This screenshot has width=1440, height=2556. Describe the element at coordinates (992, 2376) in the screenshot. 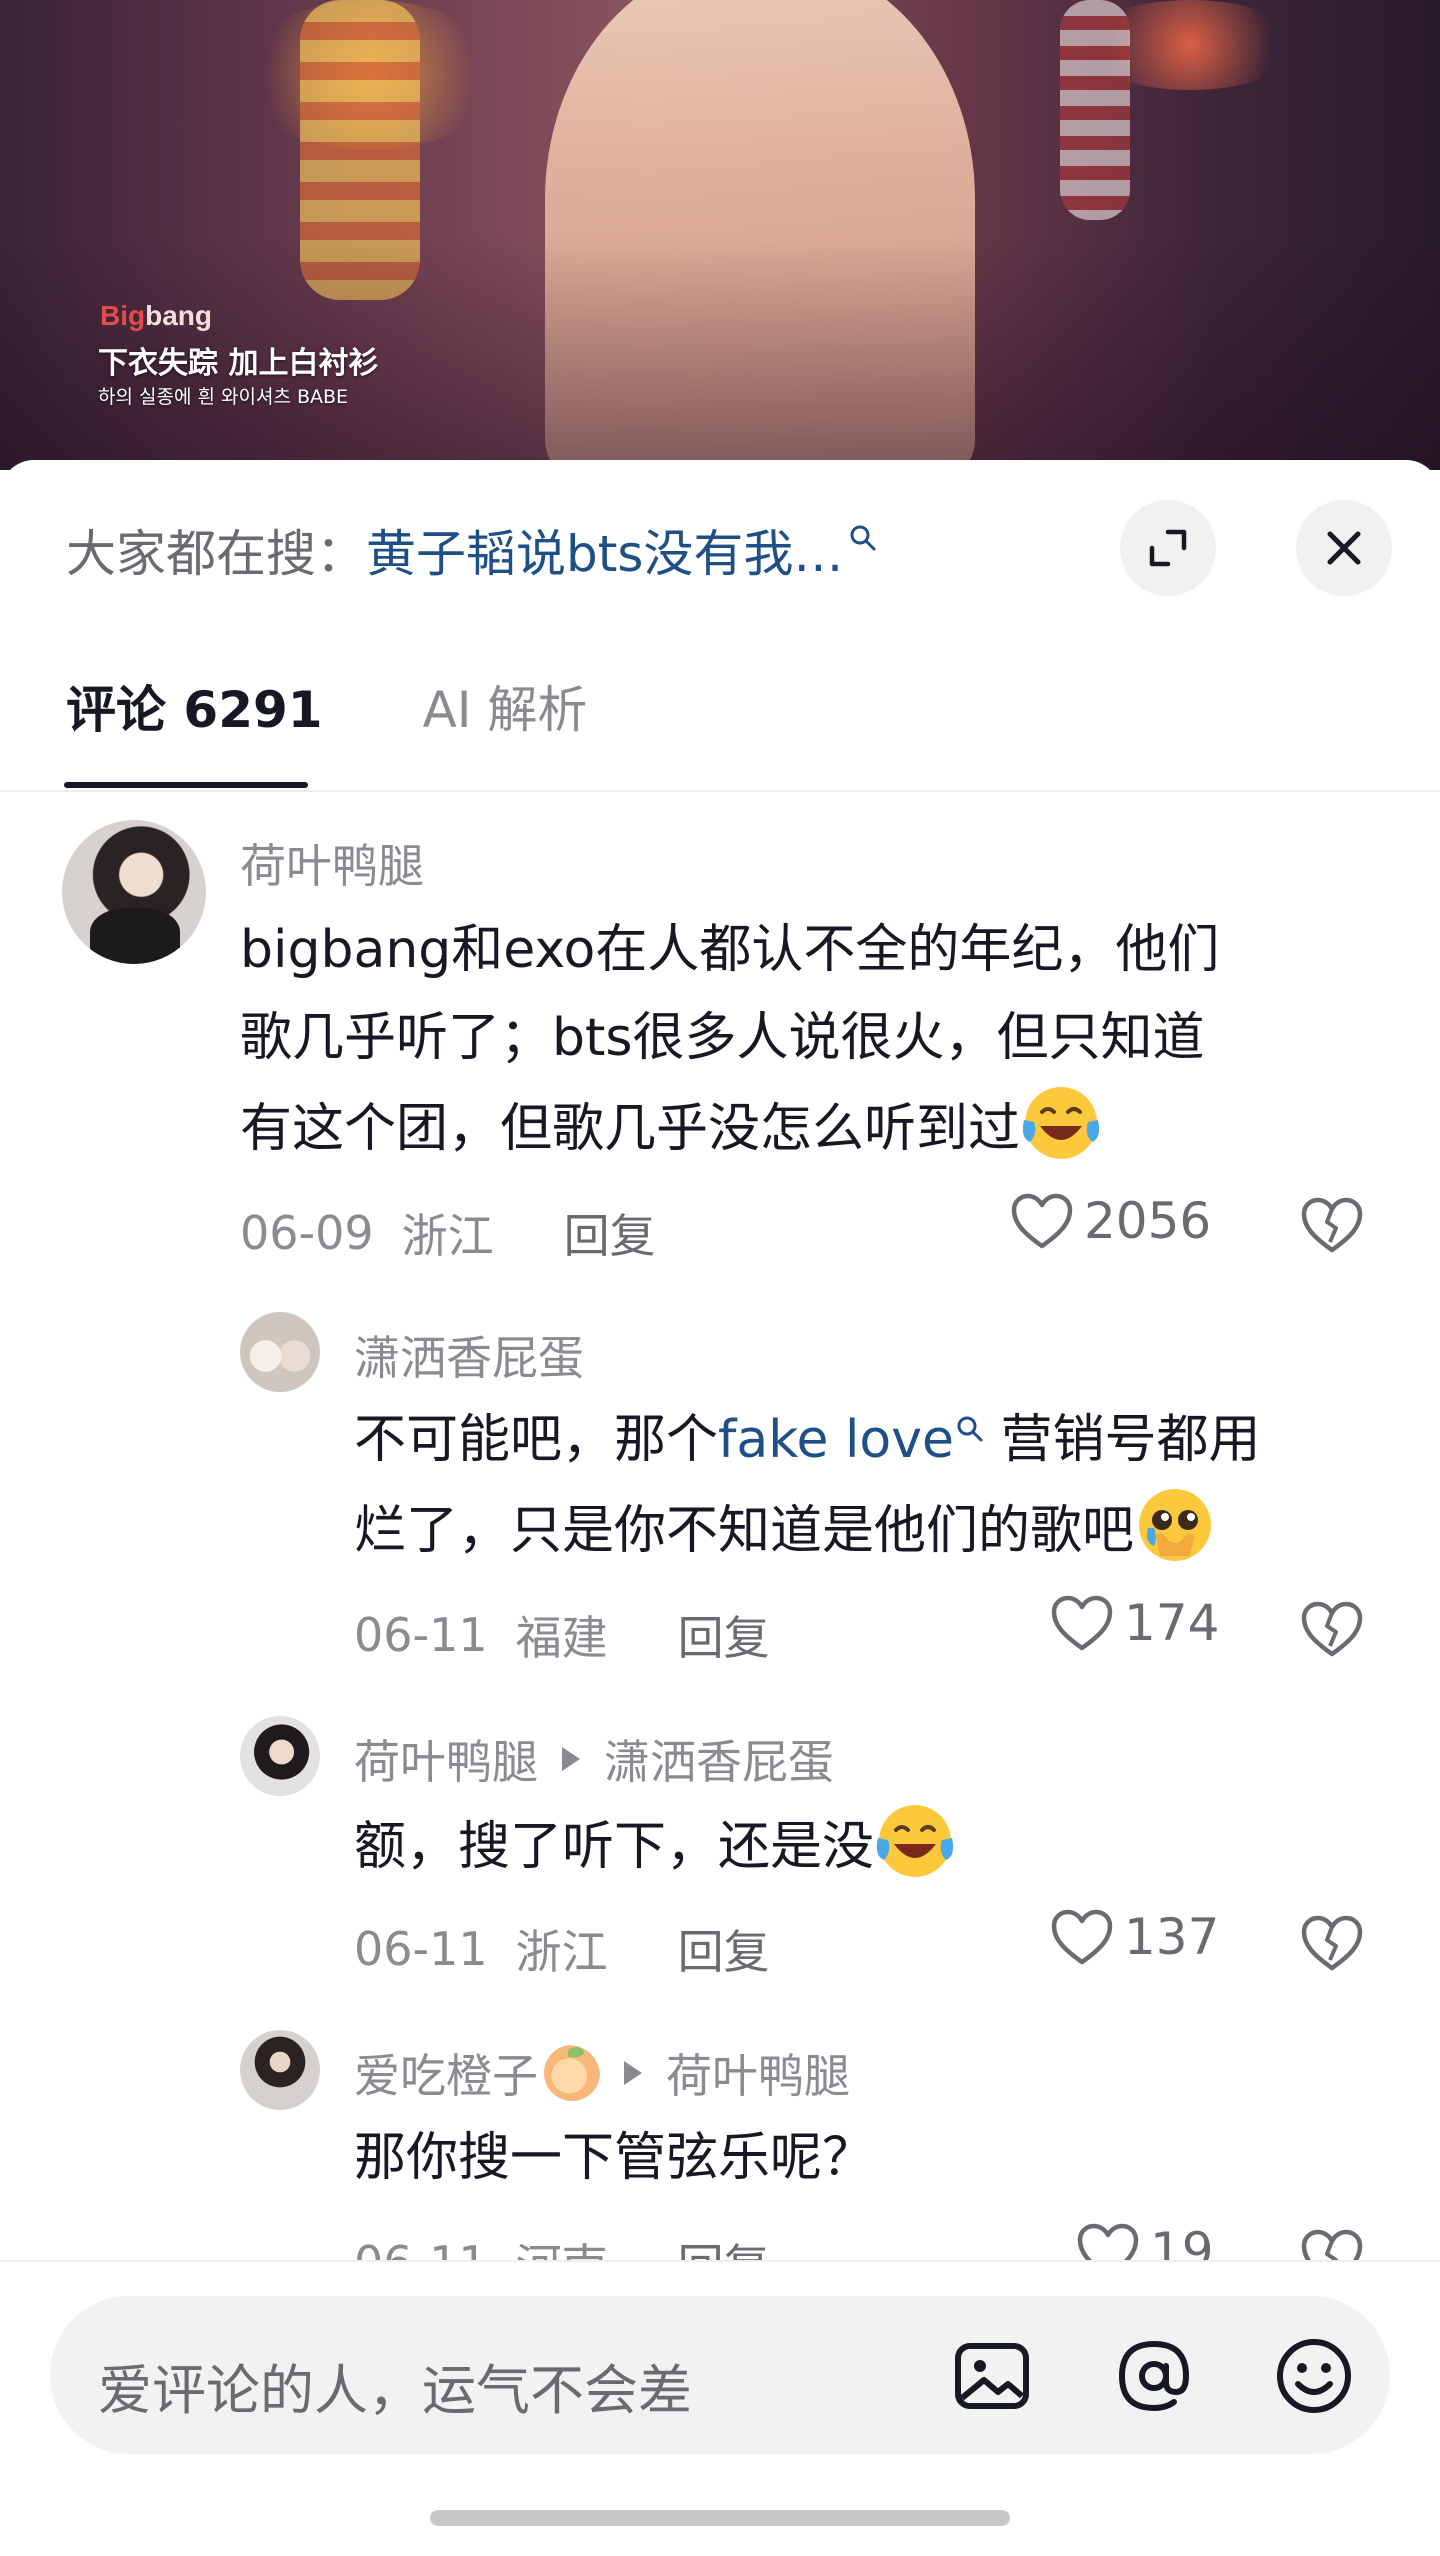

I see `image-icon` at that location.